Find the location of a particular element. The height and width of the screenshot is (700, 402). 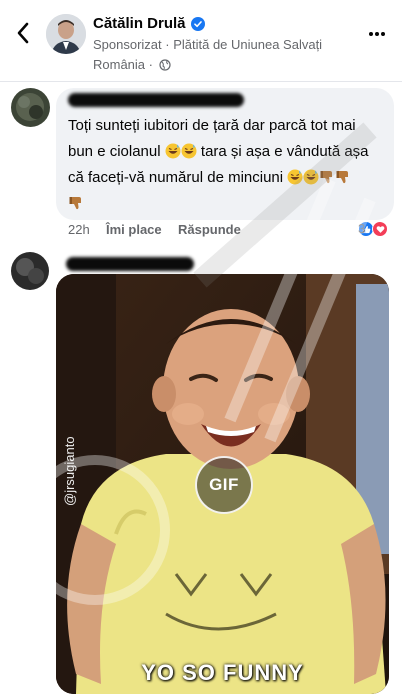

author-name: Cătălin Drulă is located at coordinates (139, 24).